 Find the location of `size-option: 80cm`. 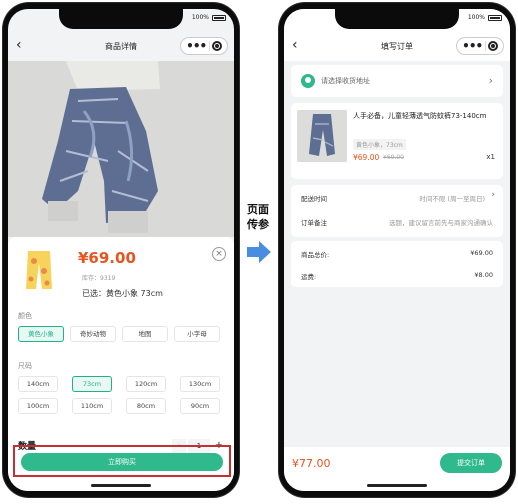

size-option: 80cm is located at coordinates (146, 406).